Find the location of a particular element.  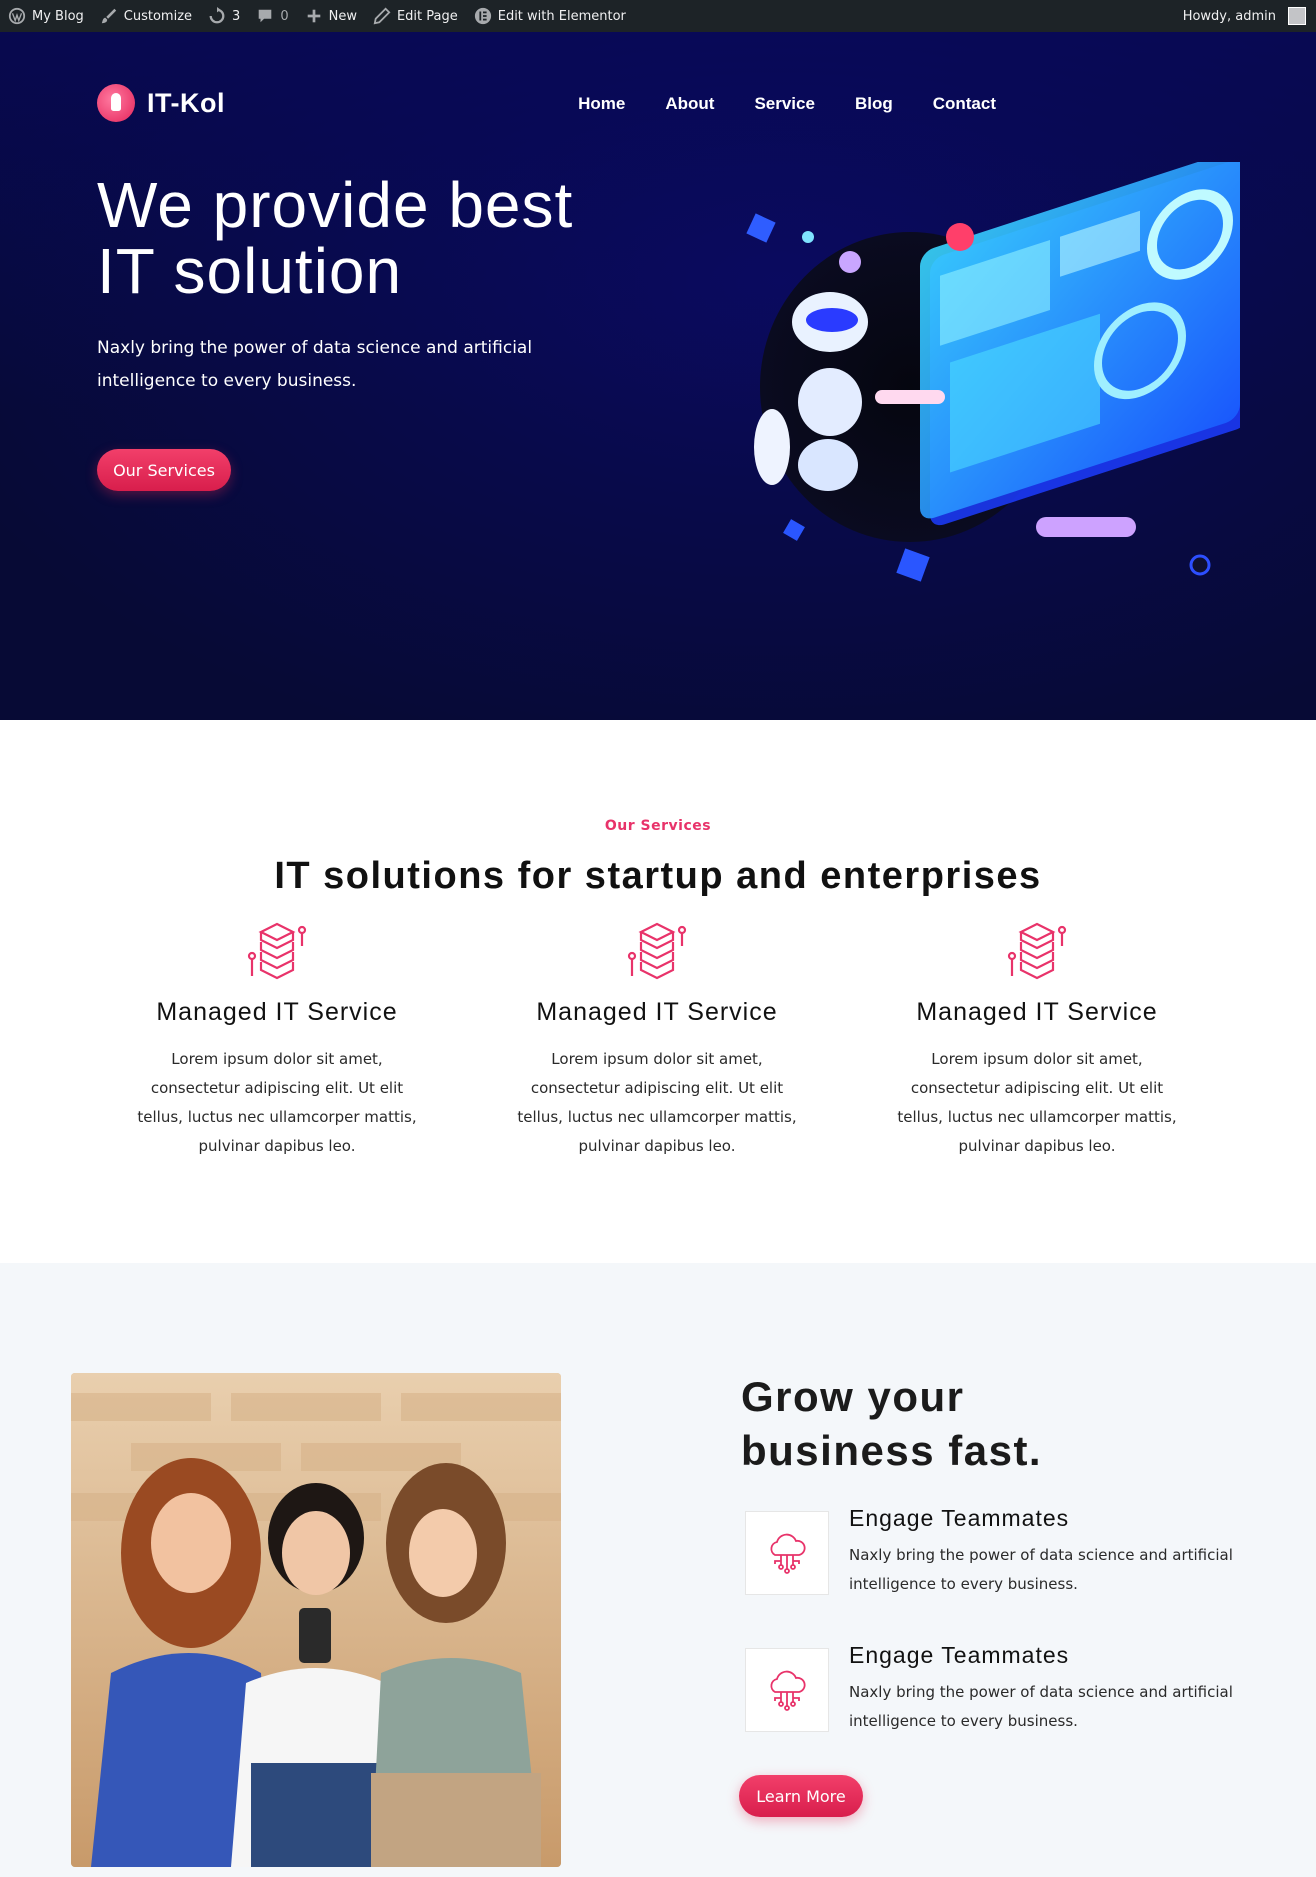

admin-bar-my-blog: My Blog is located at coordinates (46, 16).